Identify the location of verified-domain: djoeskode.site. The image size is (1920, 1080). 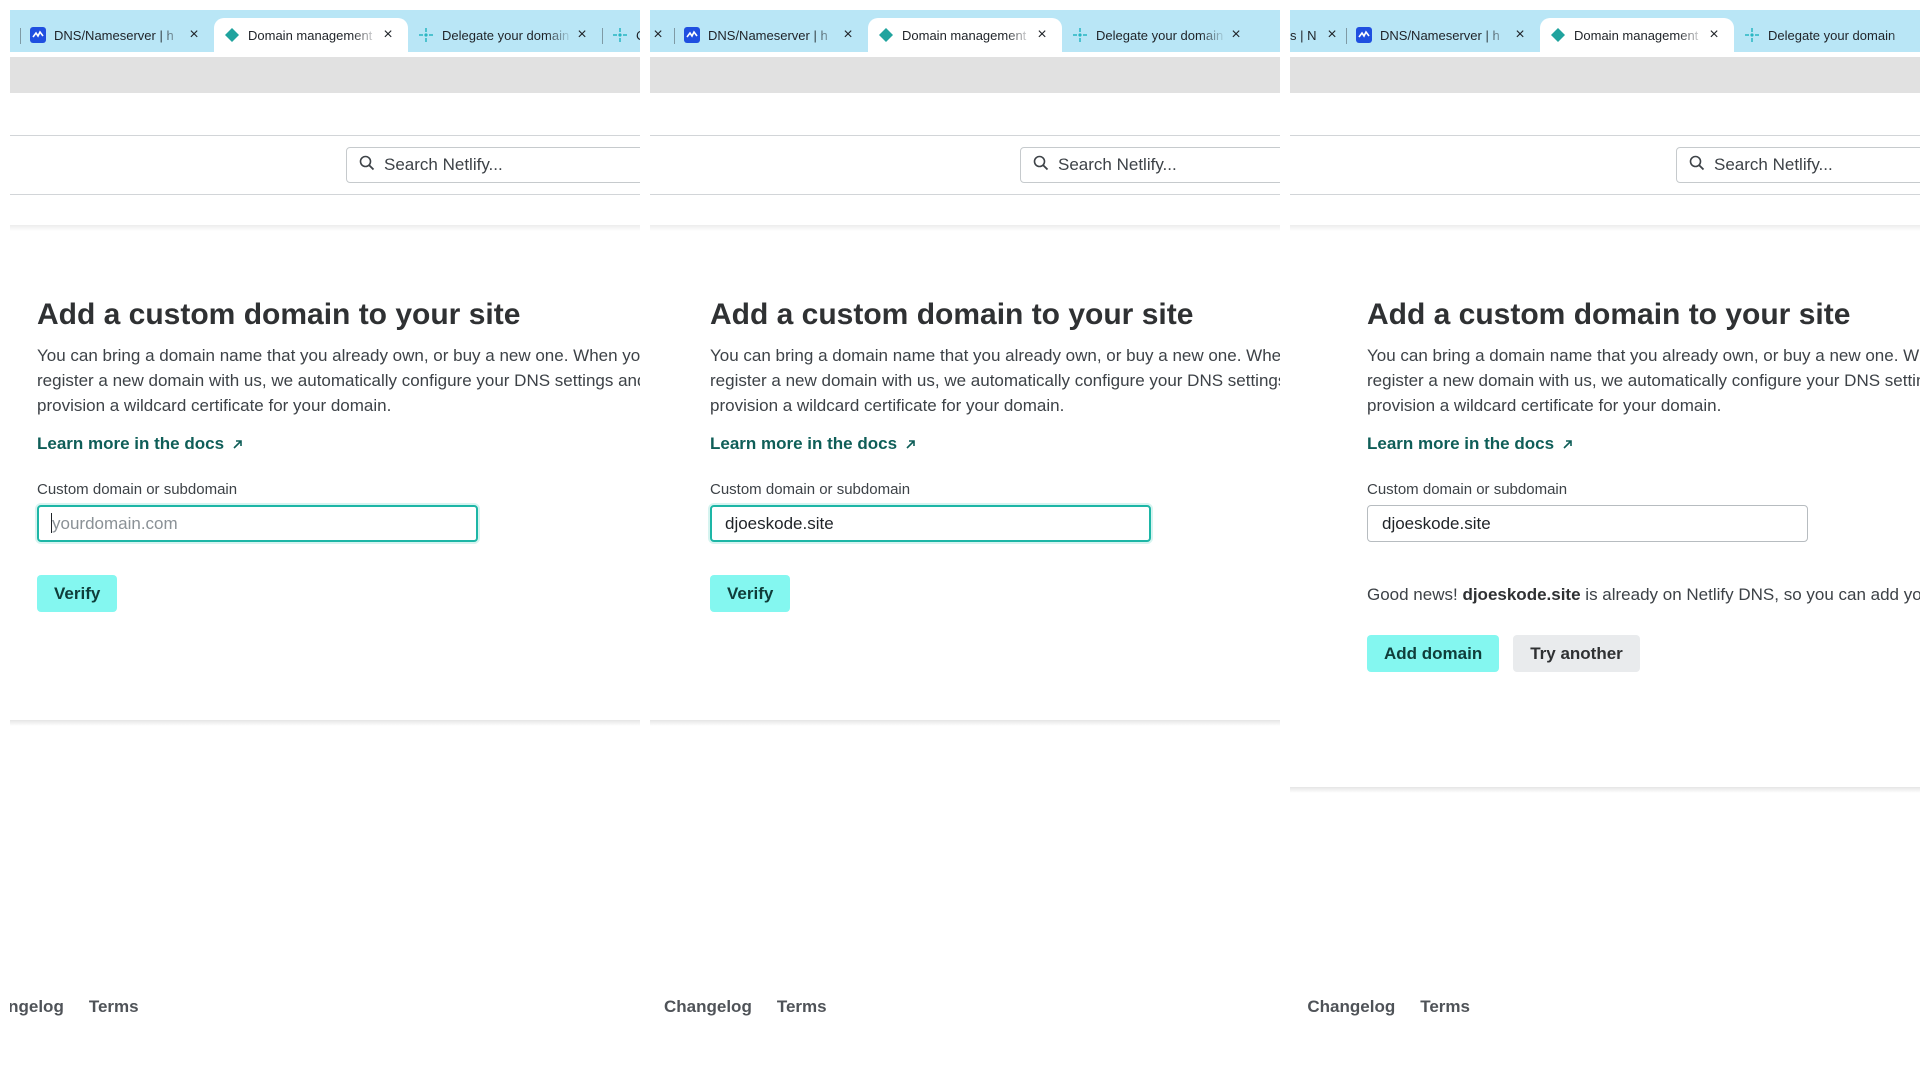
(1521, 594).